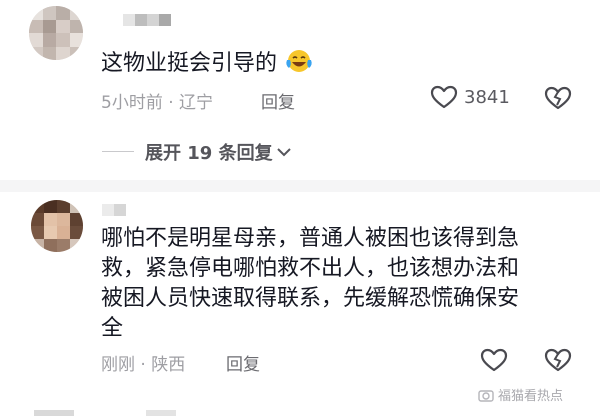  What do you see at coordinates (310, 268) in the screenshot?
I see `comment-text-line: 救，紧急停电哪怕救不出人，也该想办法和` at bounding box center [310, 268].